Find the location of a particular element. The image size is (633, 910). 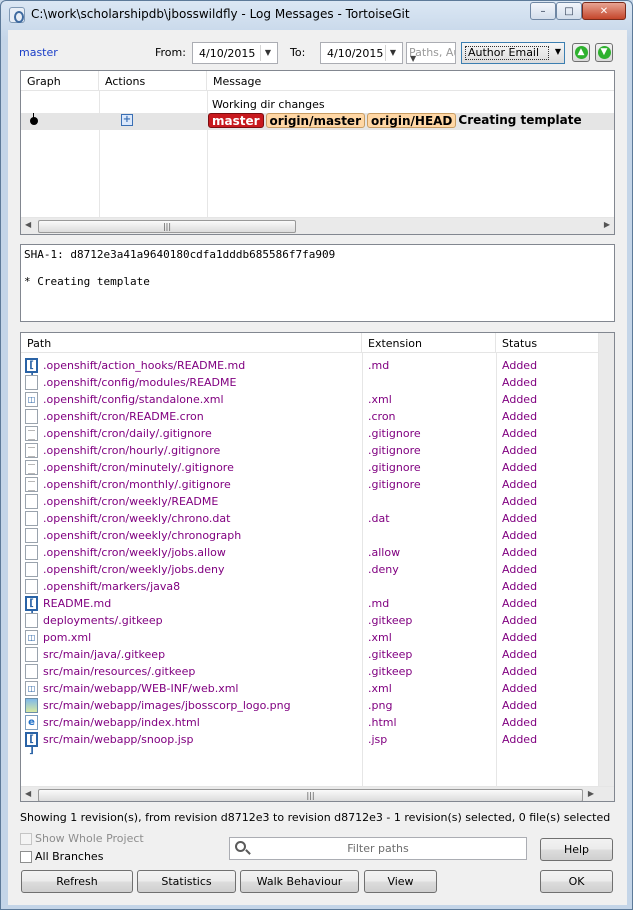

column-message: Message is located at coordinates (410, 80).